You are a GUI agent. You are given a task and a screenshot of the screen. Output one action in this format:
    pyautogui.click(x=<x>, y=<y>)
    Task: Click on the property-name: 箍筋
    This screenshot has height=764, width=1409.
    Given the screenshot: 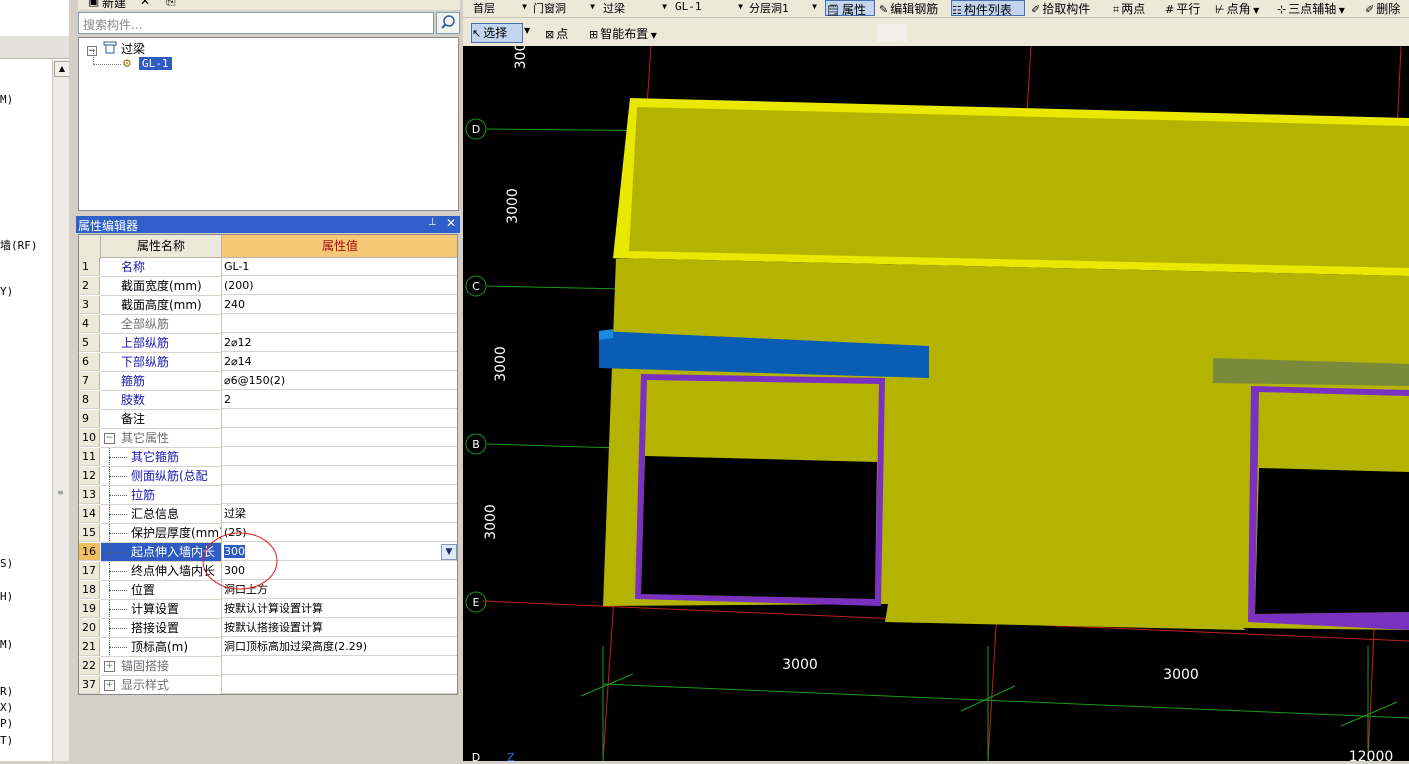 What is the action you would take?
    pyautogui.click(x=161, y=381)
    